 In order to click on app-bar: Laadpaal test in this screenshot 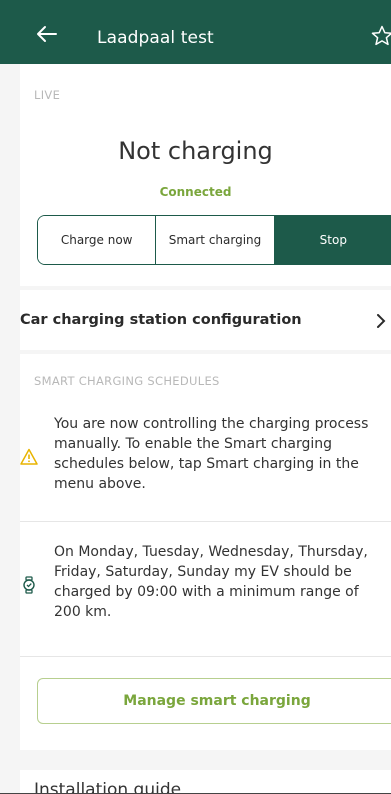, I will do `click(195, 32)`.